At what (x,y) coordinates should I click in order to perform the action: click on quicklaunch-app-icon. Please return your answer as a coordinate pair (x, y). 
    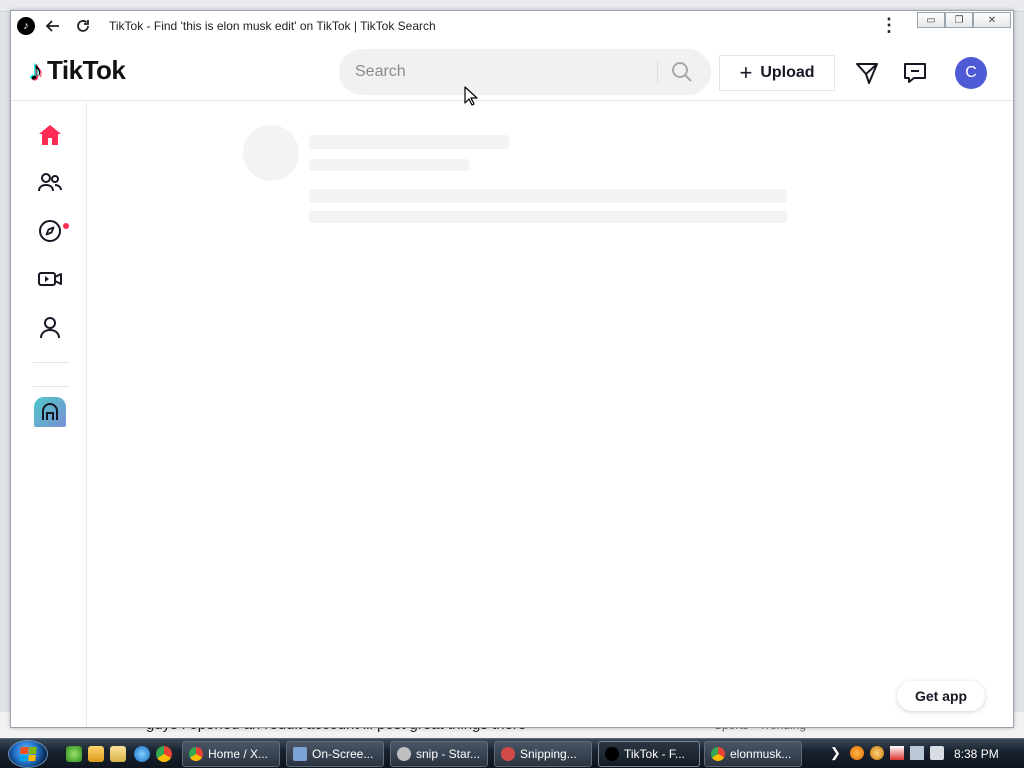
    Looking at the image, I should click on (74, 754).